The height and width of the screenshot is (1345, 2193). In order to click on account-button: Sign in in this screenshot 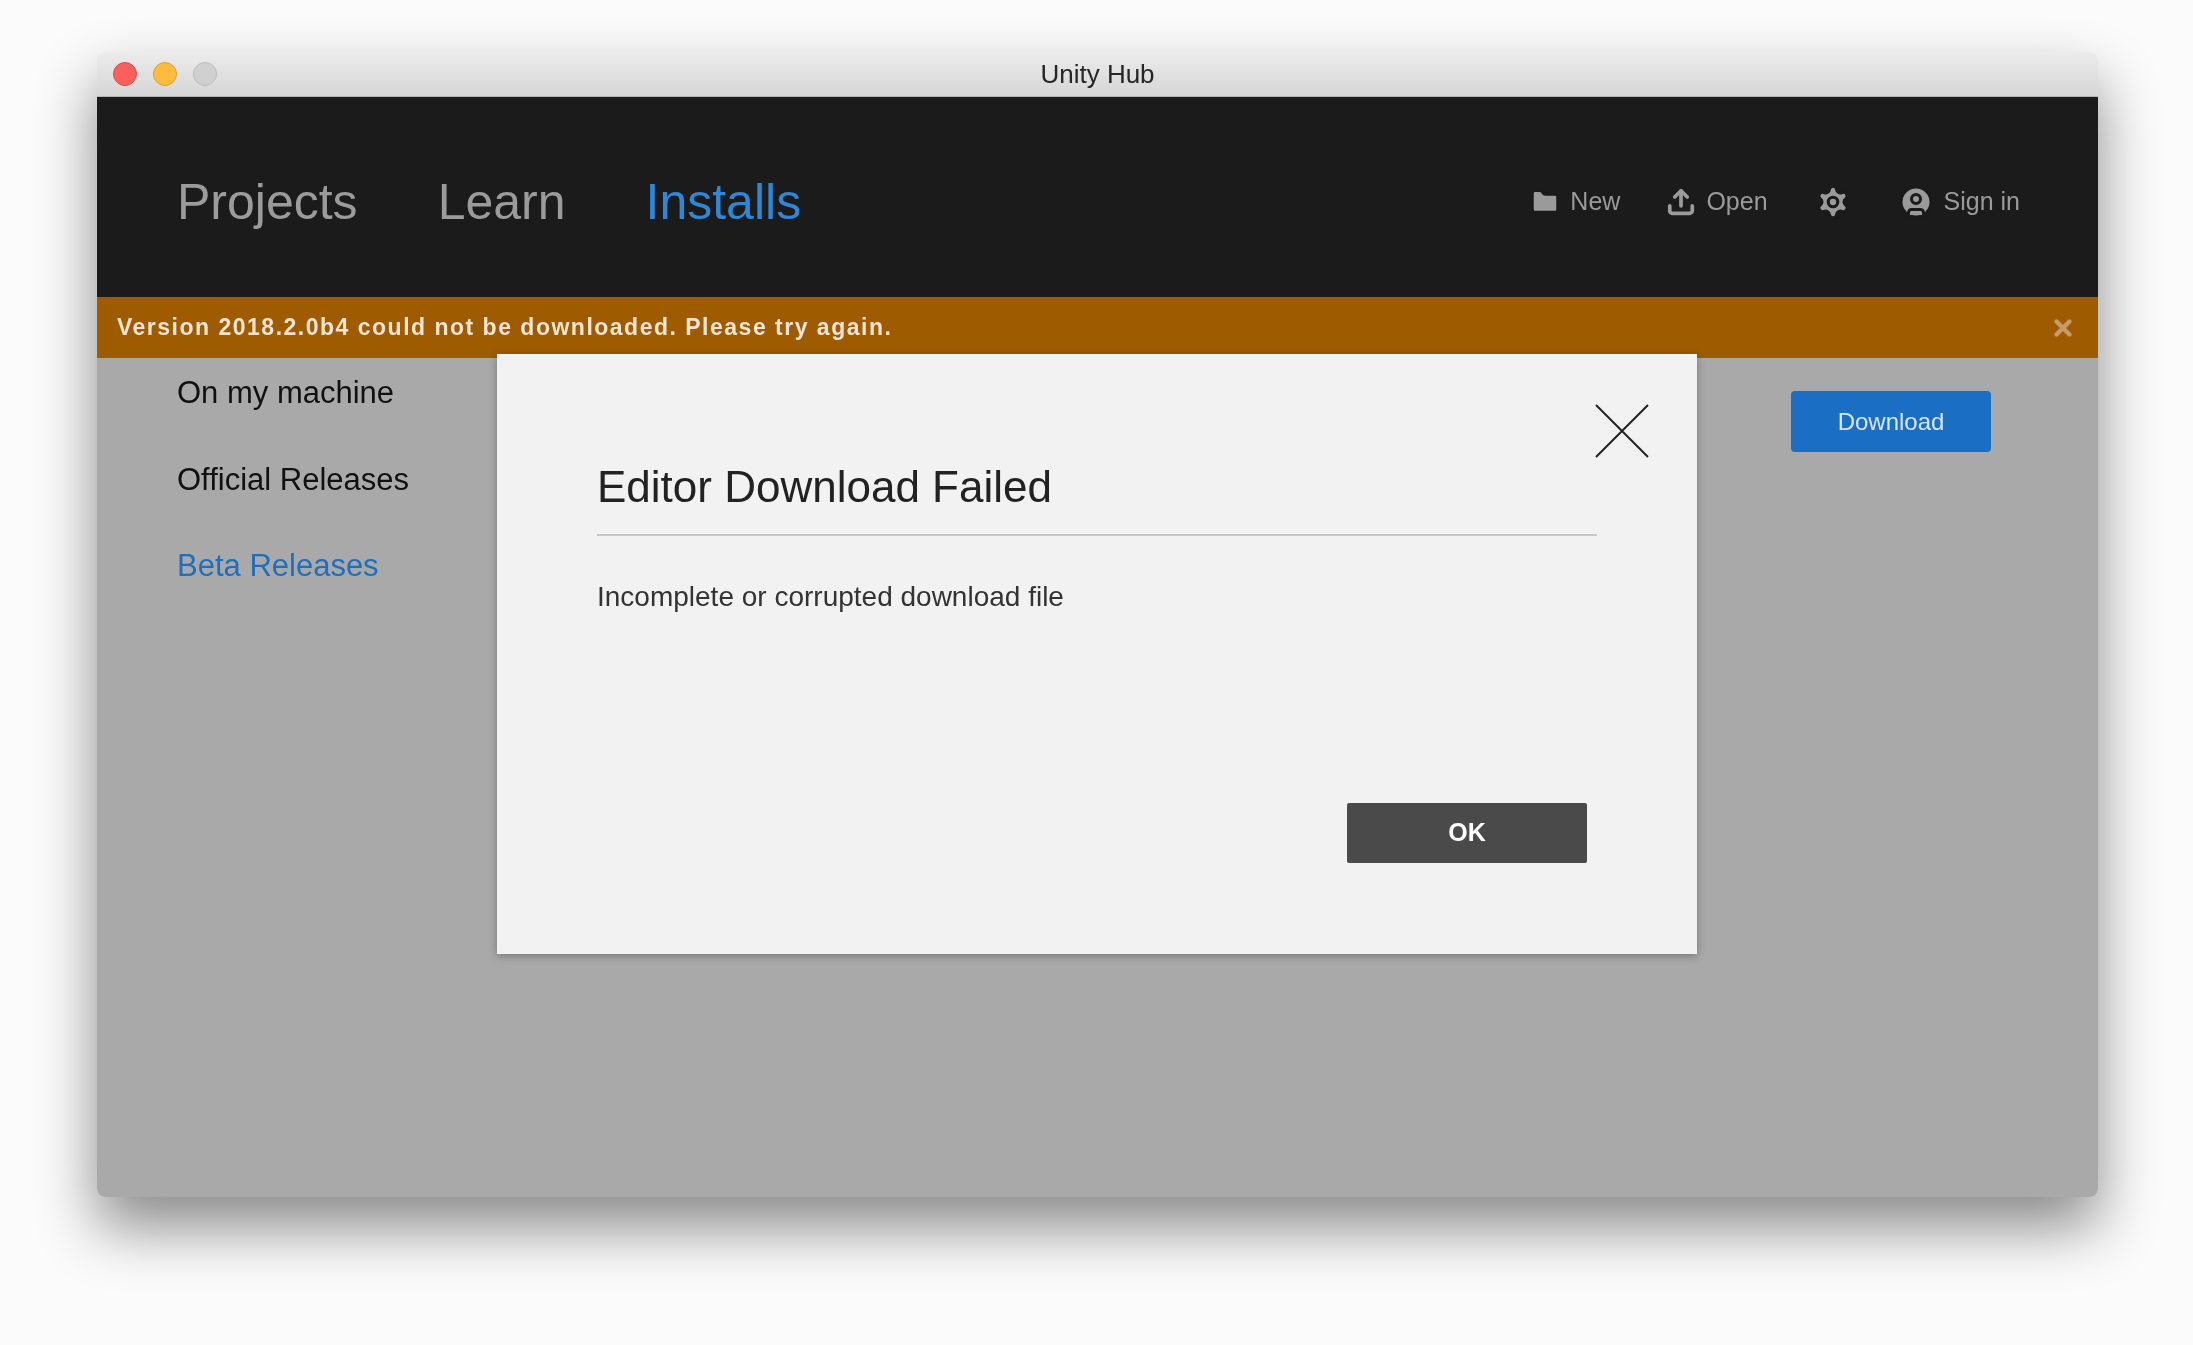, I will do `click(1958, 202)`.